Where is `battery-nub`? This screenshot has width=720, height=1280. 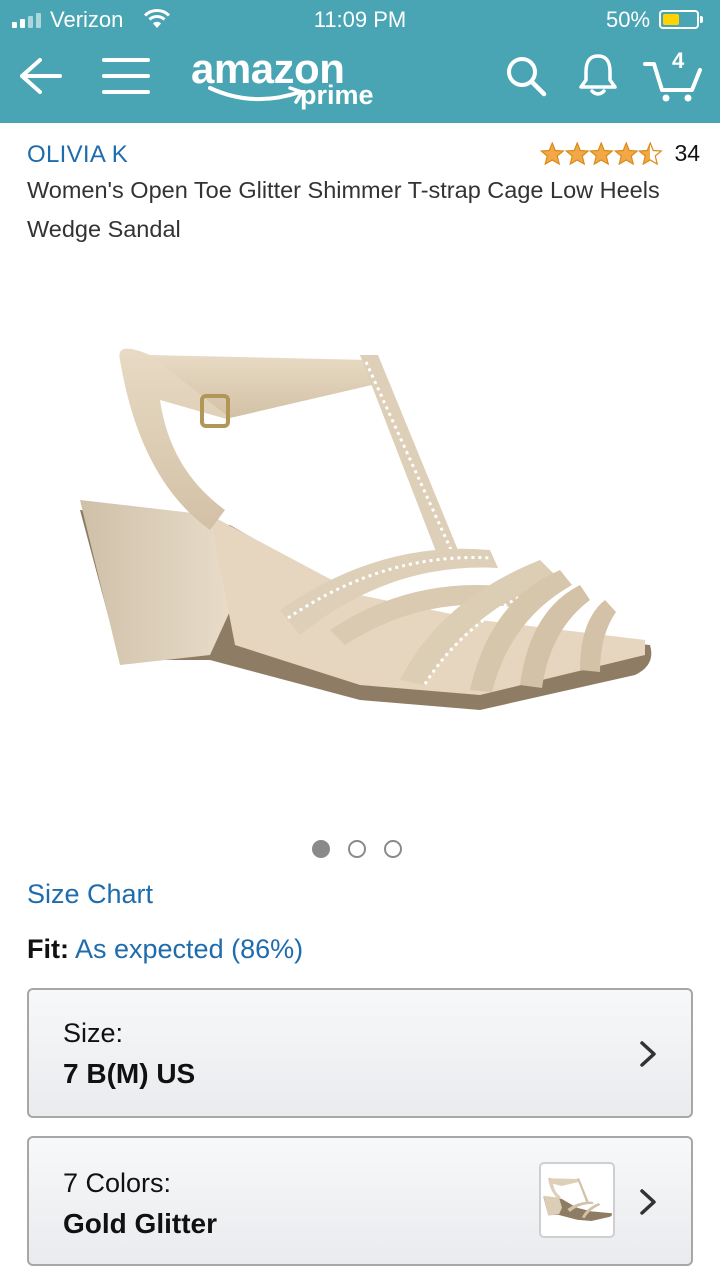 battery-nub is located at coordinates (701, 19).